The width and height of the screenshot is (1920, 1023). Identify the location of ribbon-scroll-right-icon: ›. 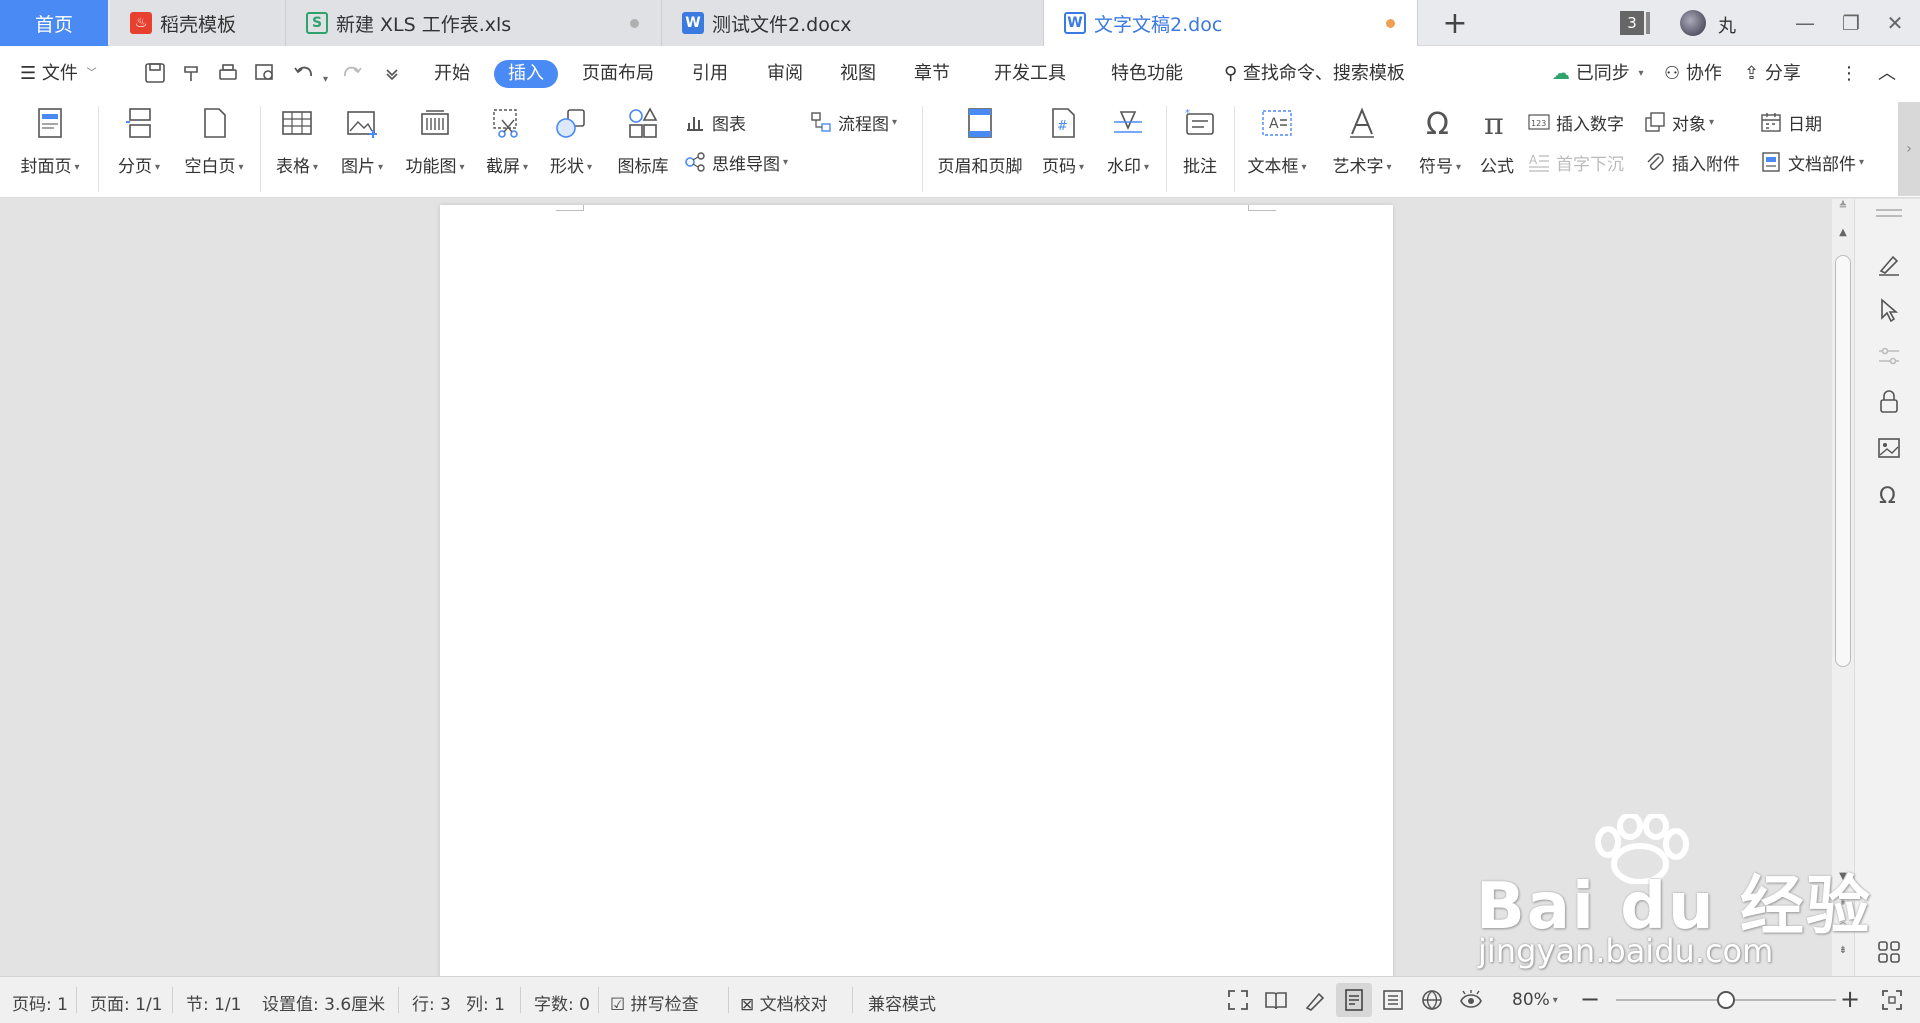
(1909, 149).